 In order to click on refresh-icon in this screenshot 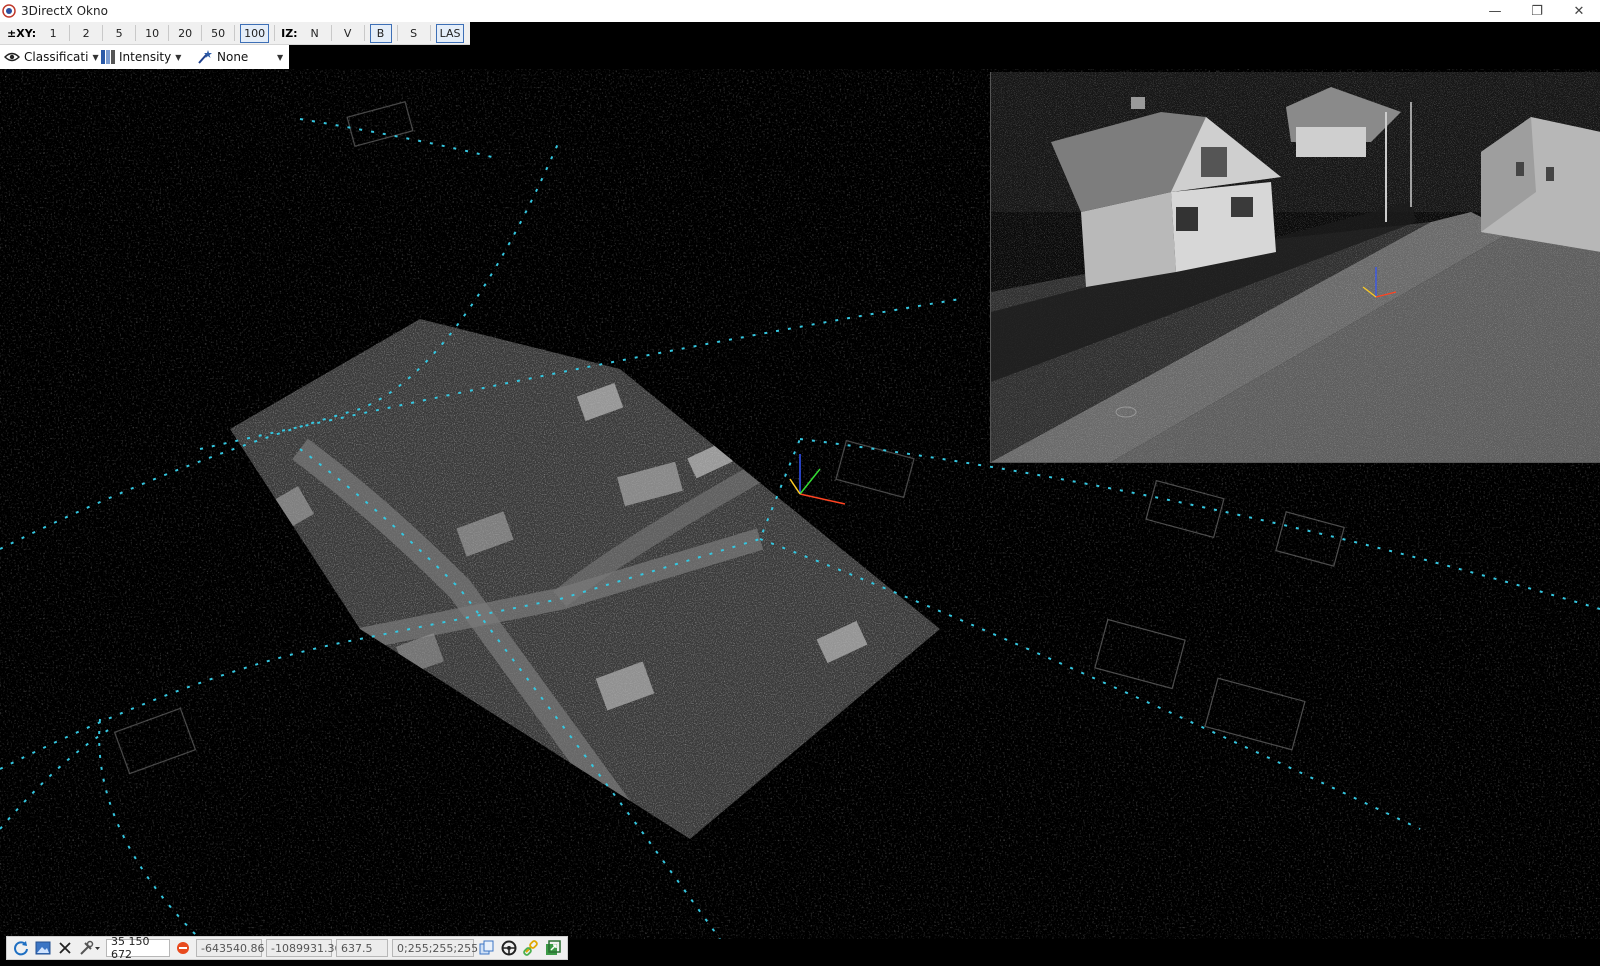, I will do `click(21, 948)`.